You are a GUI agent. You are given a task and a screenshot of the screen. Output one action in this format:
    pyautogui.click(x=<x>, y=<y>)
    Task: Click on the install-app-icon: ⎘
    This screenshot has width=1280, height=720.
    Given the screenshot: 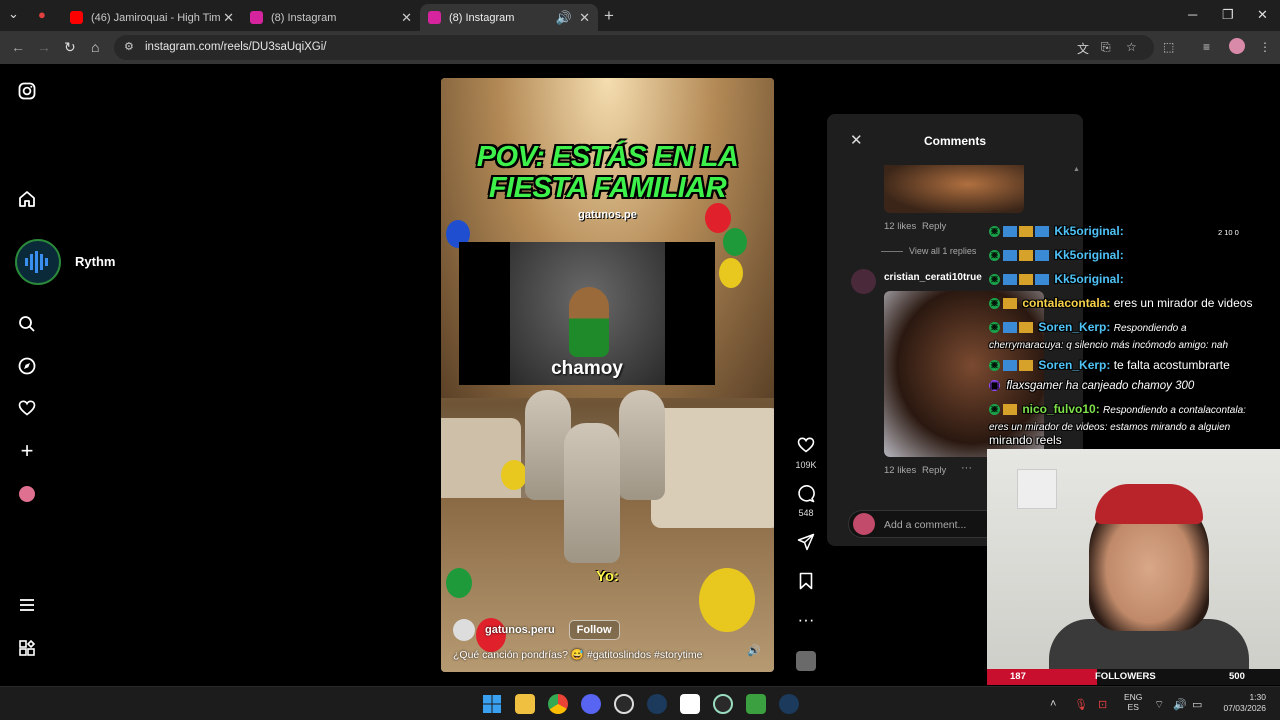 What is the action you would take?
    pyautogui.click(x=1106, y=47)
    